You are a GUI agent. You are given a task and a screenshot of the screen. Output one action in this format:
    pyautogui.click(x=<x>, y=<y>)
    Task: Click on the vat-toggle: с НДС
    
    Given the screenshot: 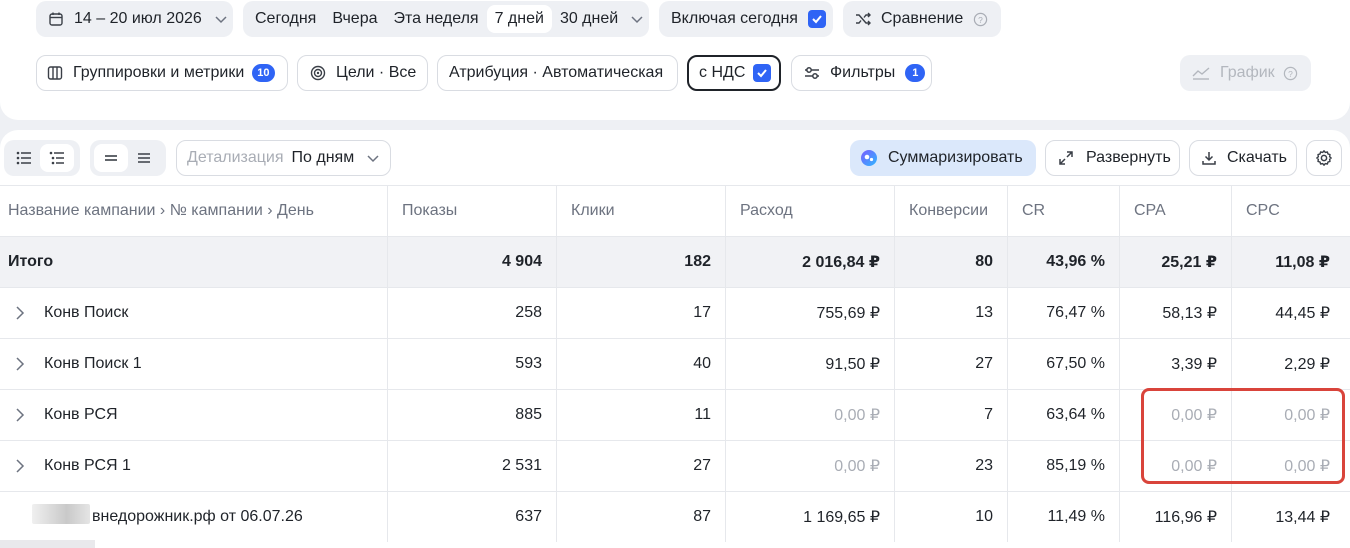 What is the action you would take?
    pyautogui.click(x=734, y=73)
    